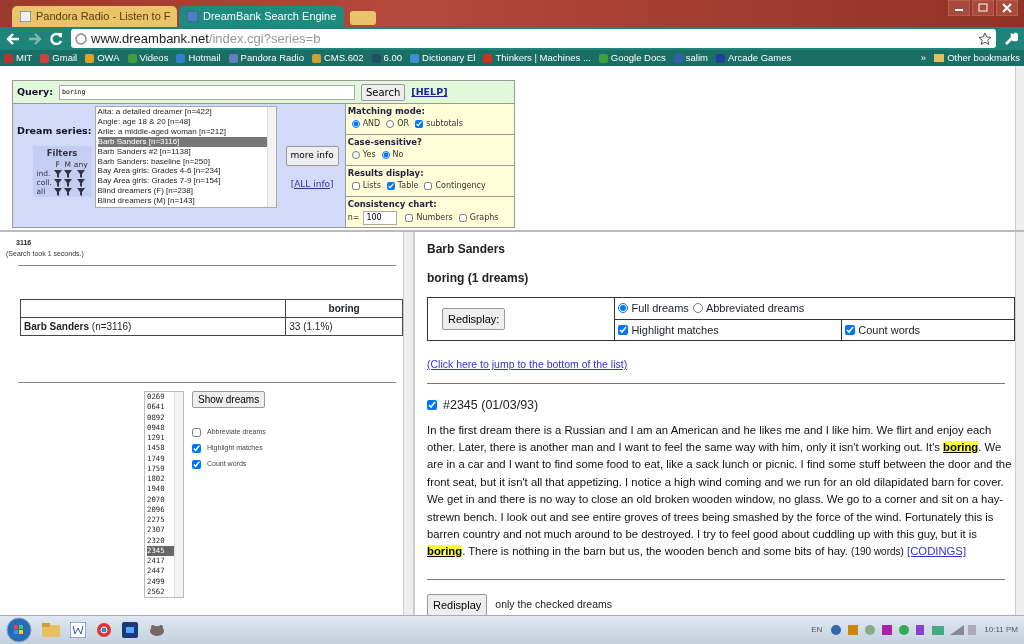 This screenshot has width=1024, height=644. I want to click on series-option: Blind dreamers (F) [n=238], so click(182, 191).